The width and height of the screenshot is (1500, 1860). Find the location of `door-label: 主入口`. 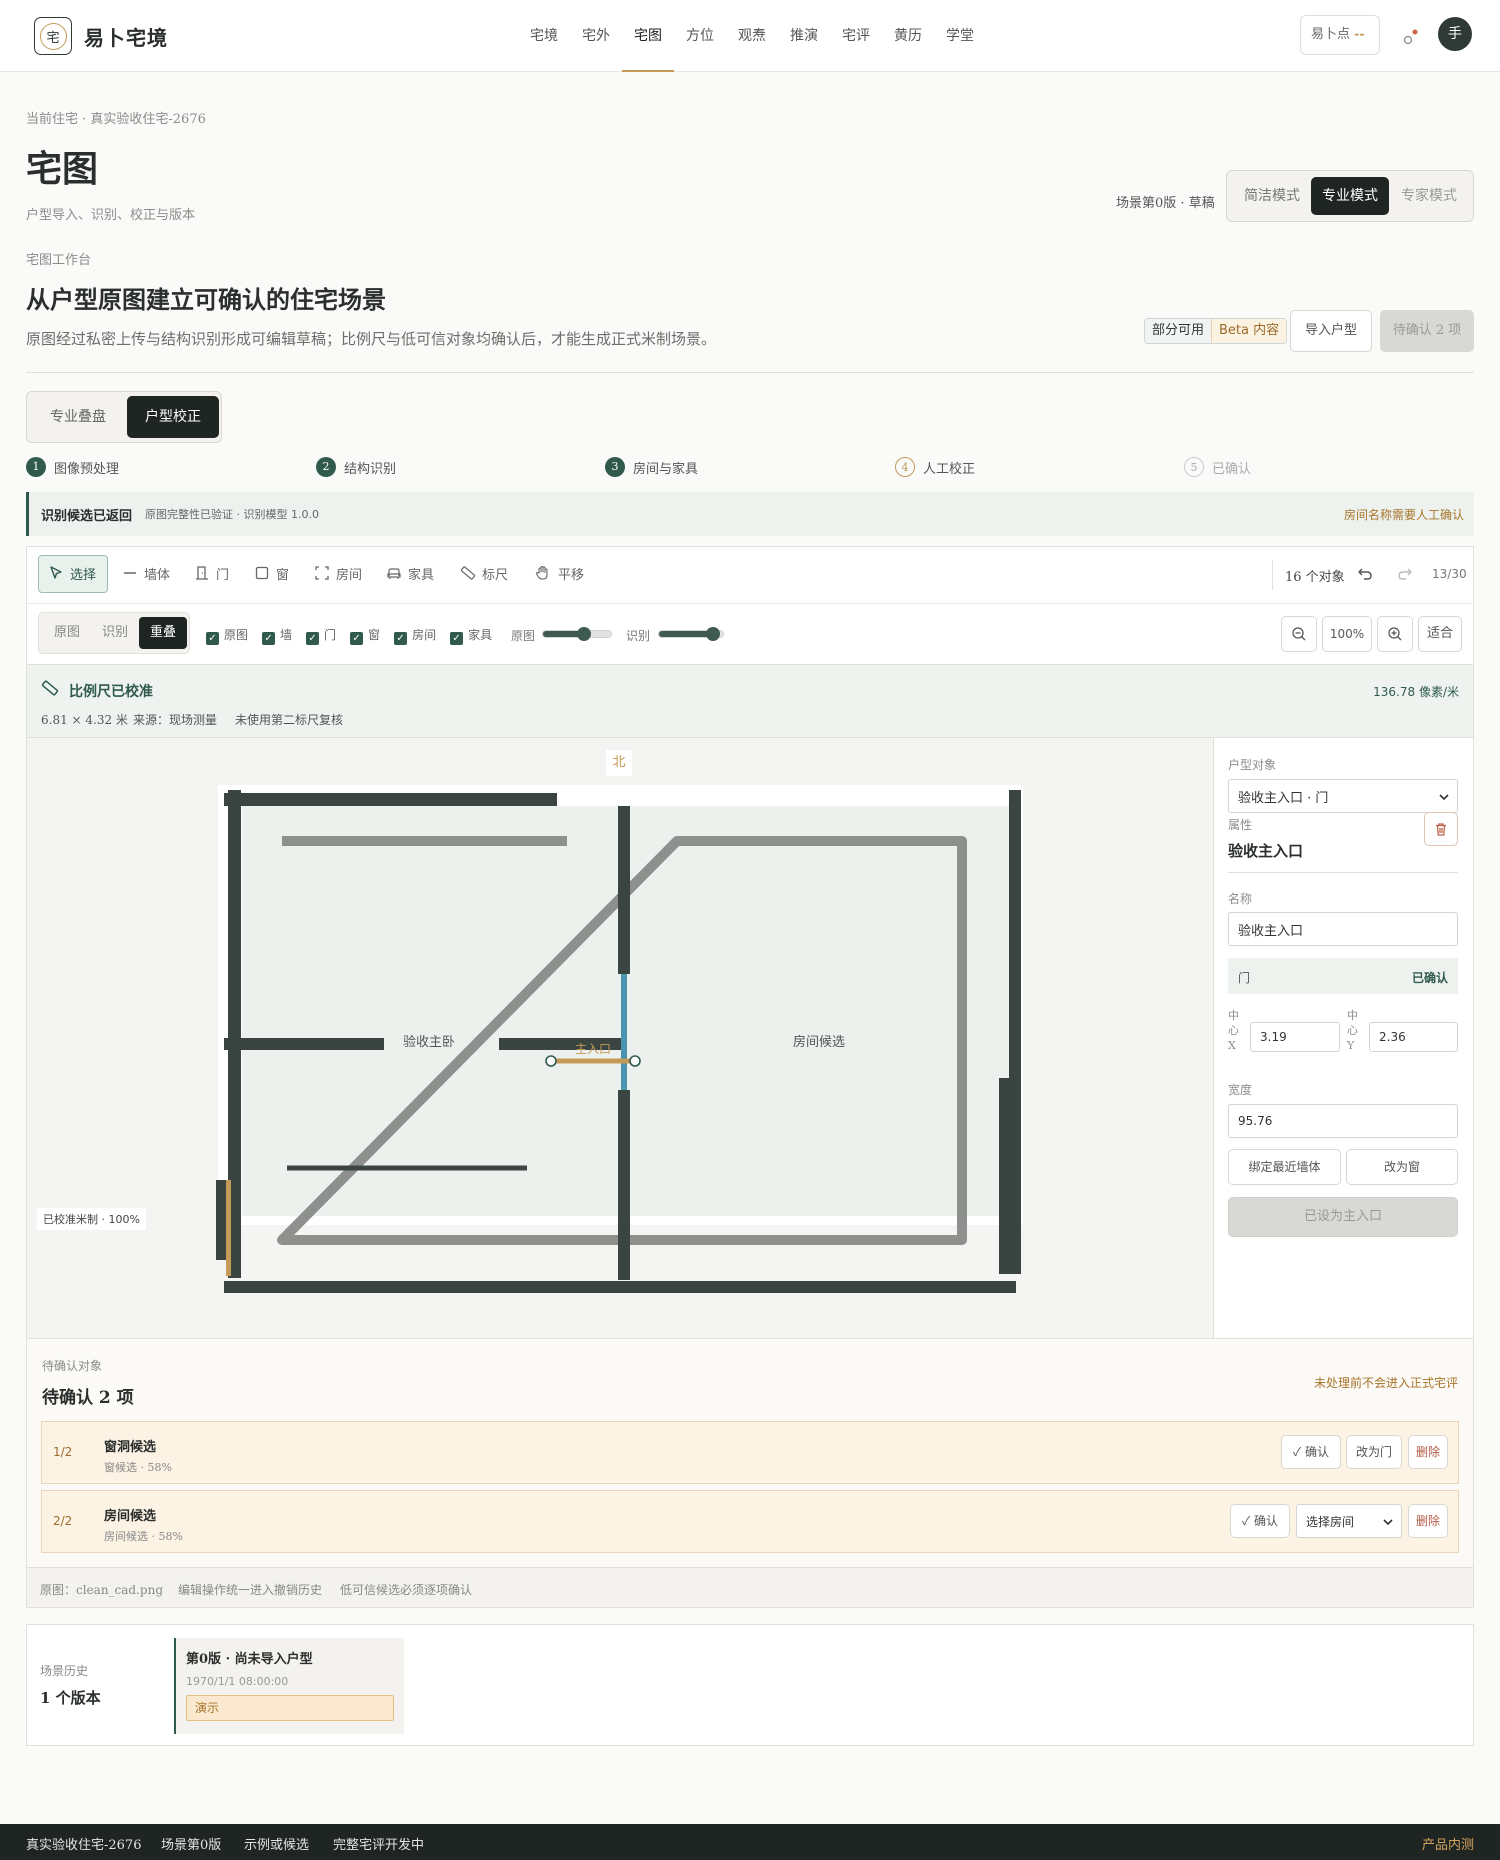

door-label: 主入口 is located at coordinates (593, 1048).